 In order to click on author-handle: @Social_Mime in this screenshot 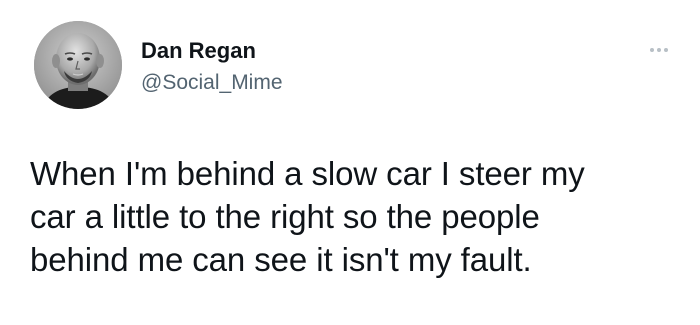, I will do `click(212, 83)`.